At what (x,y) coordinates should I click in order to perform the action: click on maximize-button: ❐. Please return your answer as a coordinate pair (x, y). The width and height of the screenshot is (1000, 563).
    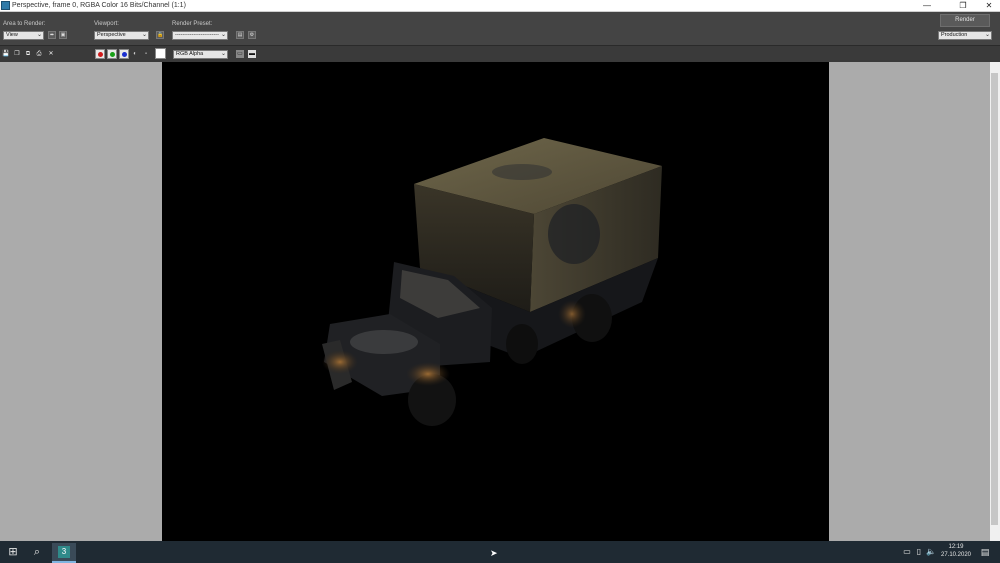
    Looking at the image, I should click on (963, 6).